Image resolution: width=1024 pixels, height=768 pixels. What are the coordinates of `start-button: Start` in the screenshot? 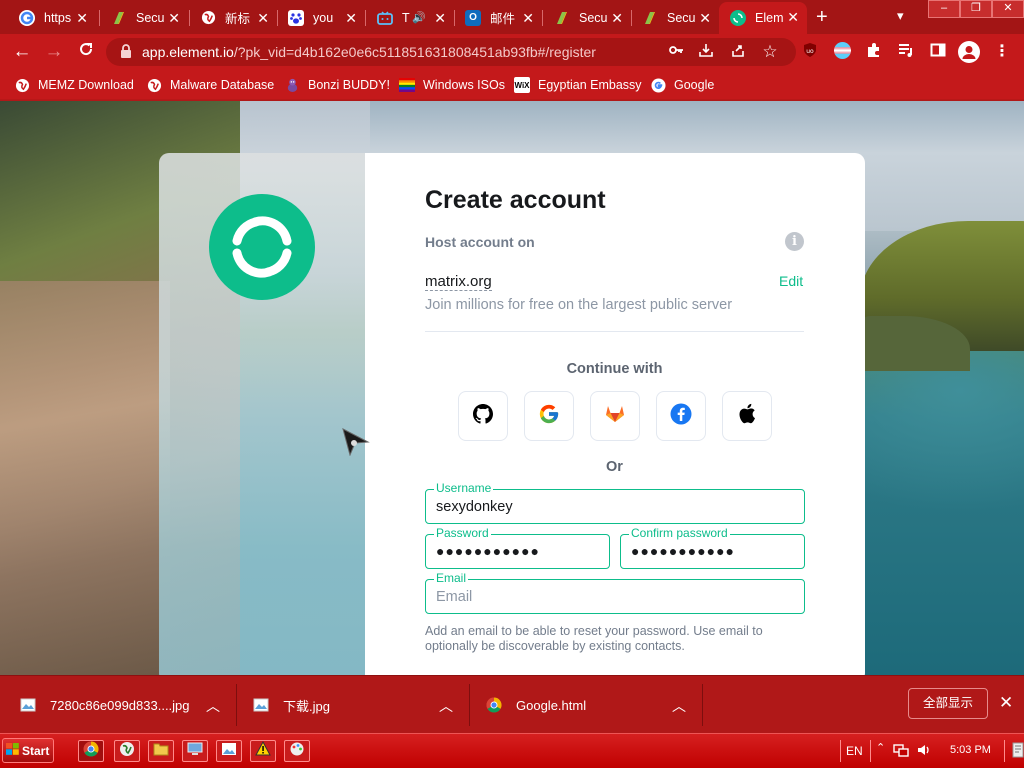 It's located at (28, 750).